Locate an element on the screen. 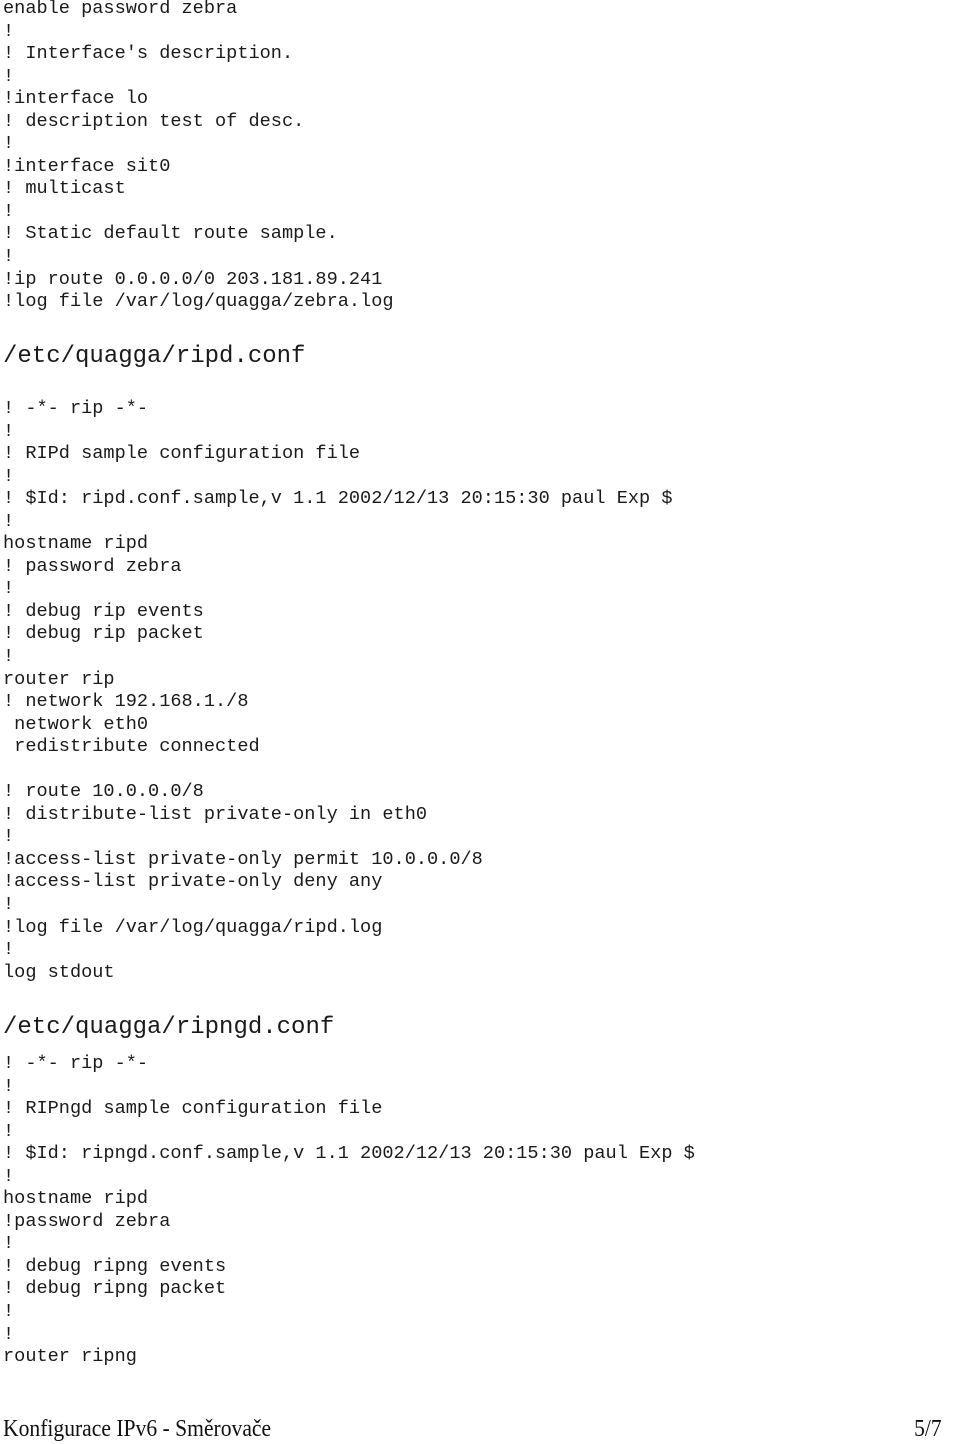 The image size is (960, 1444). config-line: !log file /var/log/quagga/ripd.log is located at coordinates (193, 927).